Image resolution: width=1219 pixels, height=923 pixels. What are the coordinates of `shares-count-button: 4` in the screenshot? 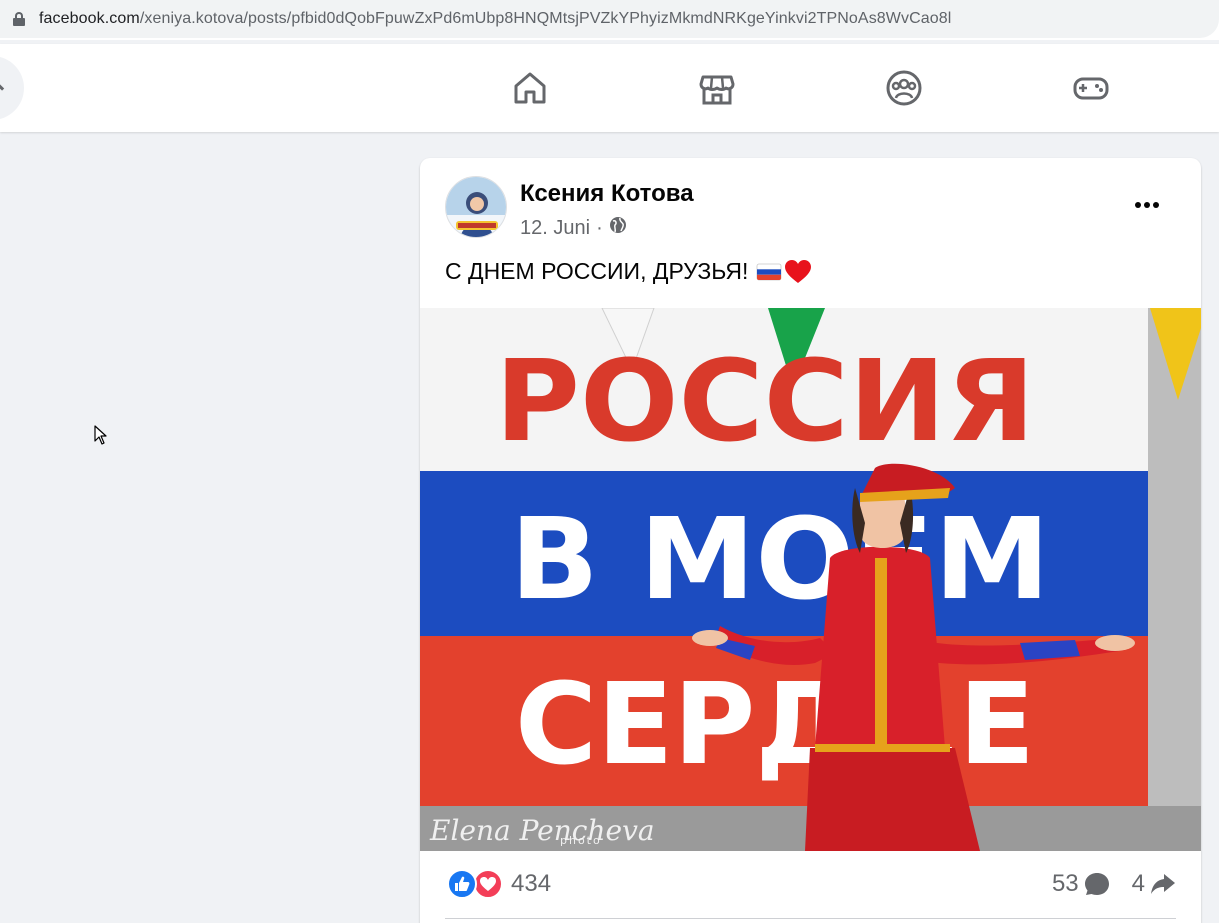 It's located at (1154, 884).